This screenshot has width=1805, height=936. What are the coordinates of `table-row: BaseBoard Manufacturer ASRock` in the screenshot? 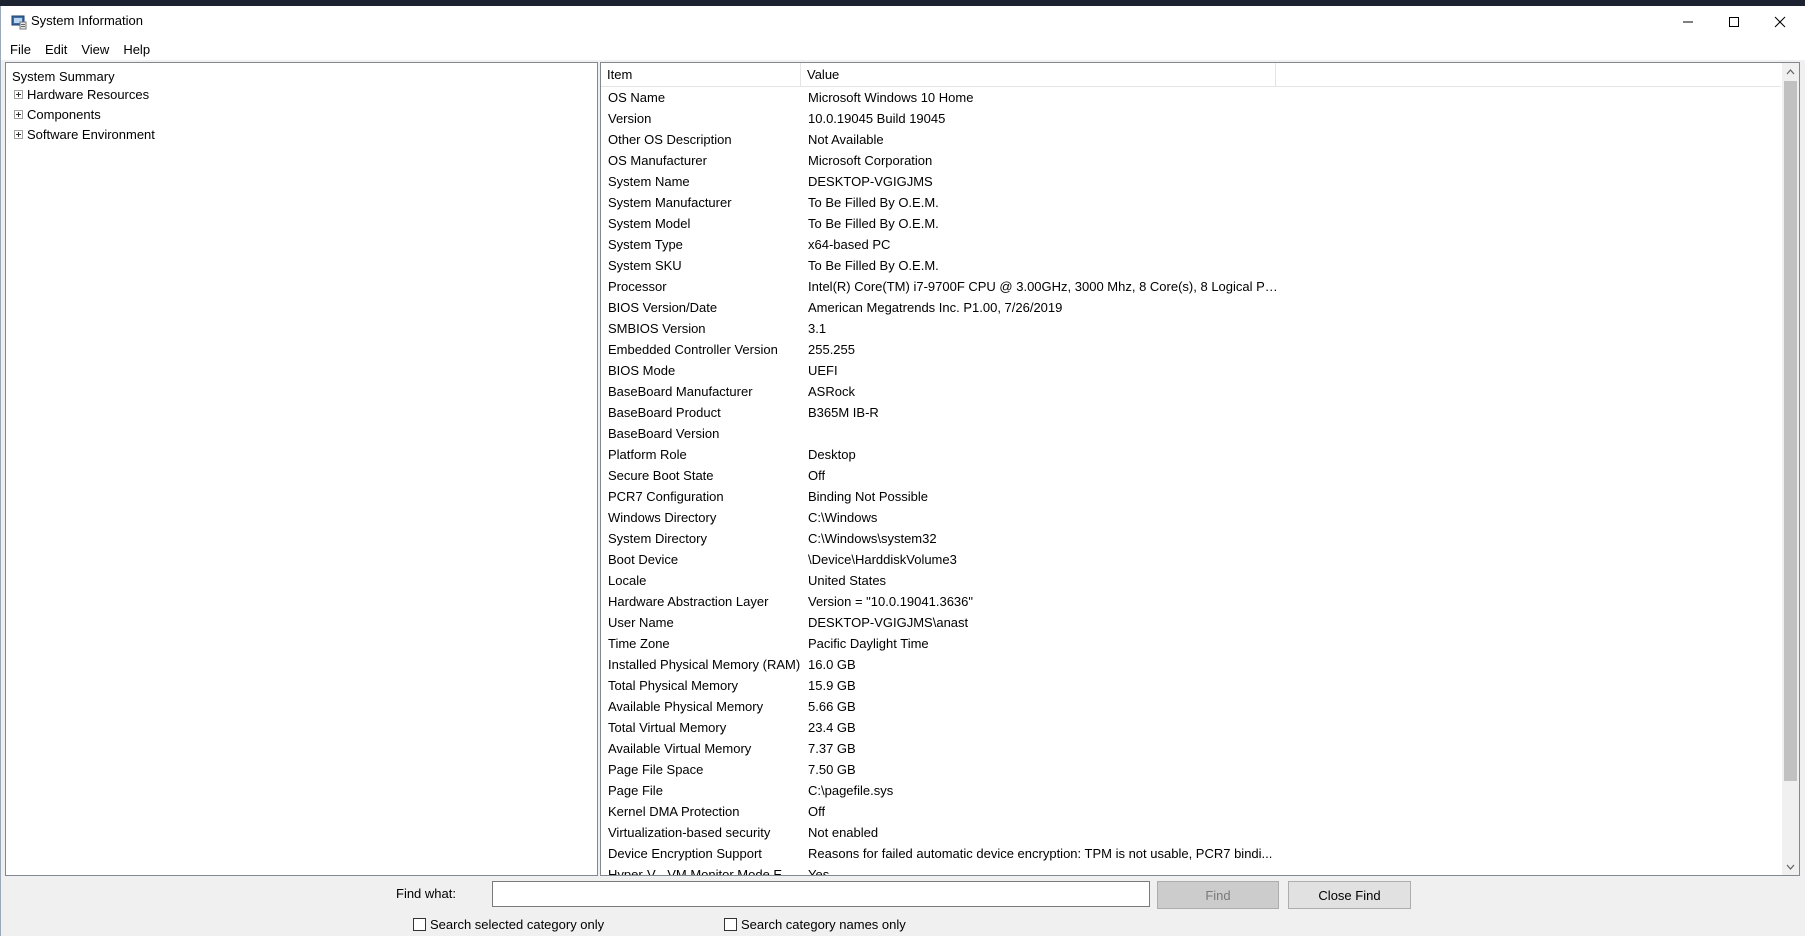 It's located at (1191, 391).